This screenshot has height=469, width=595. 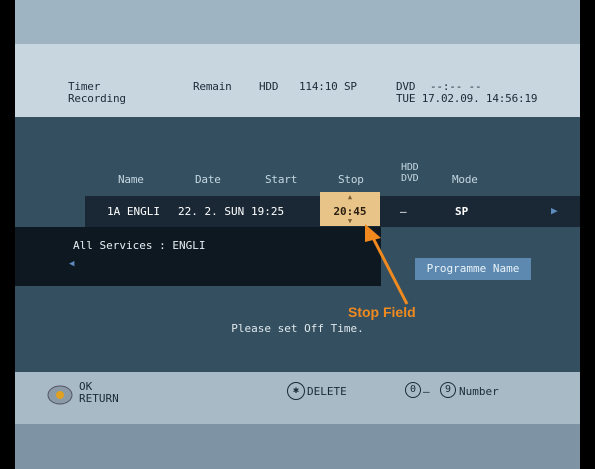 I want to click on stop-field-callout: Stop Field, so click(x=382, y=312).